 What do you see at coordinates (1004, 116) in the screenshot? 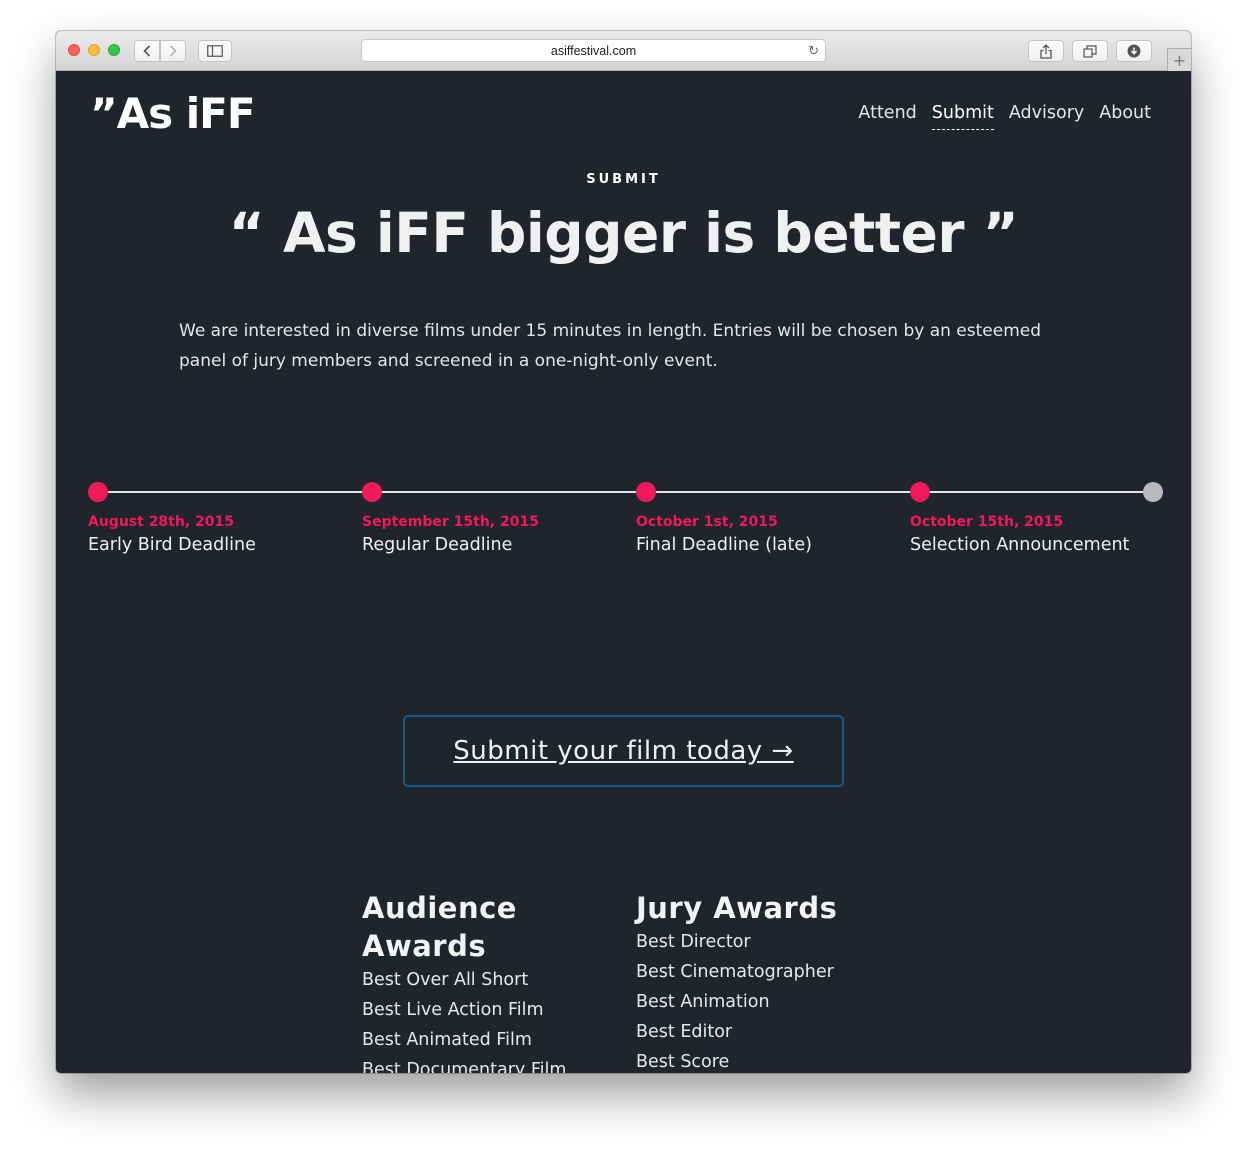
I see `main-nav: Attend Submit Advisory About` at bounding box center [1004, 116].